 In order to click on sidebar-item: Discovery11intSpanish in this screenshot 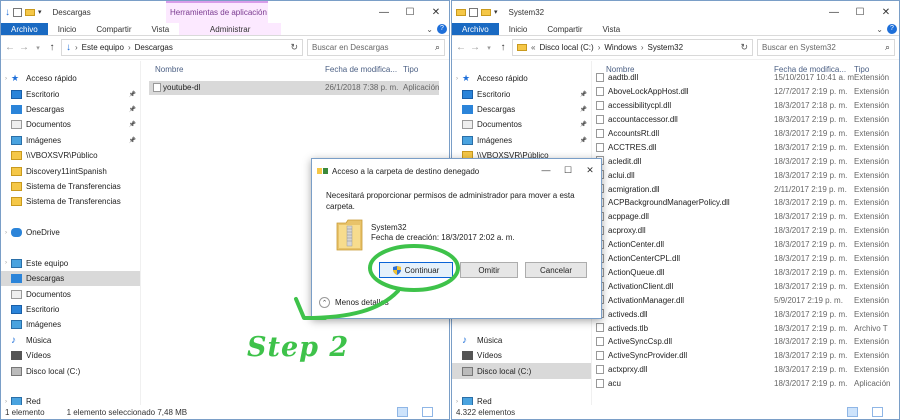, I will do `click(70, 170)`.